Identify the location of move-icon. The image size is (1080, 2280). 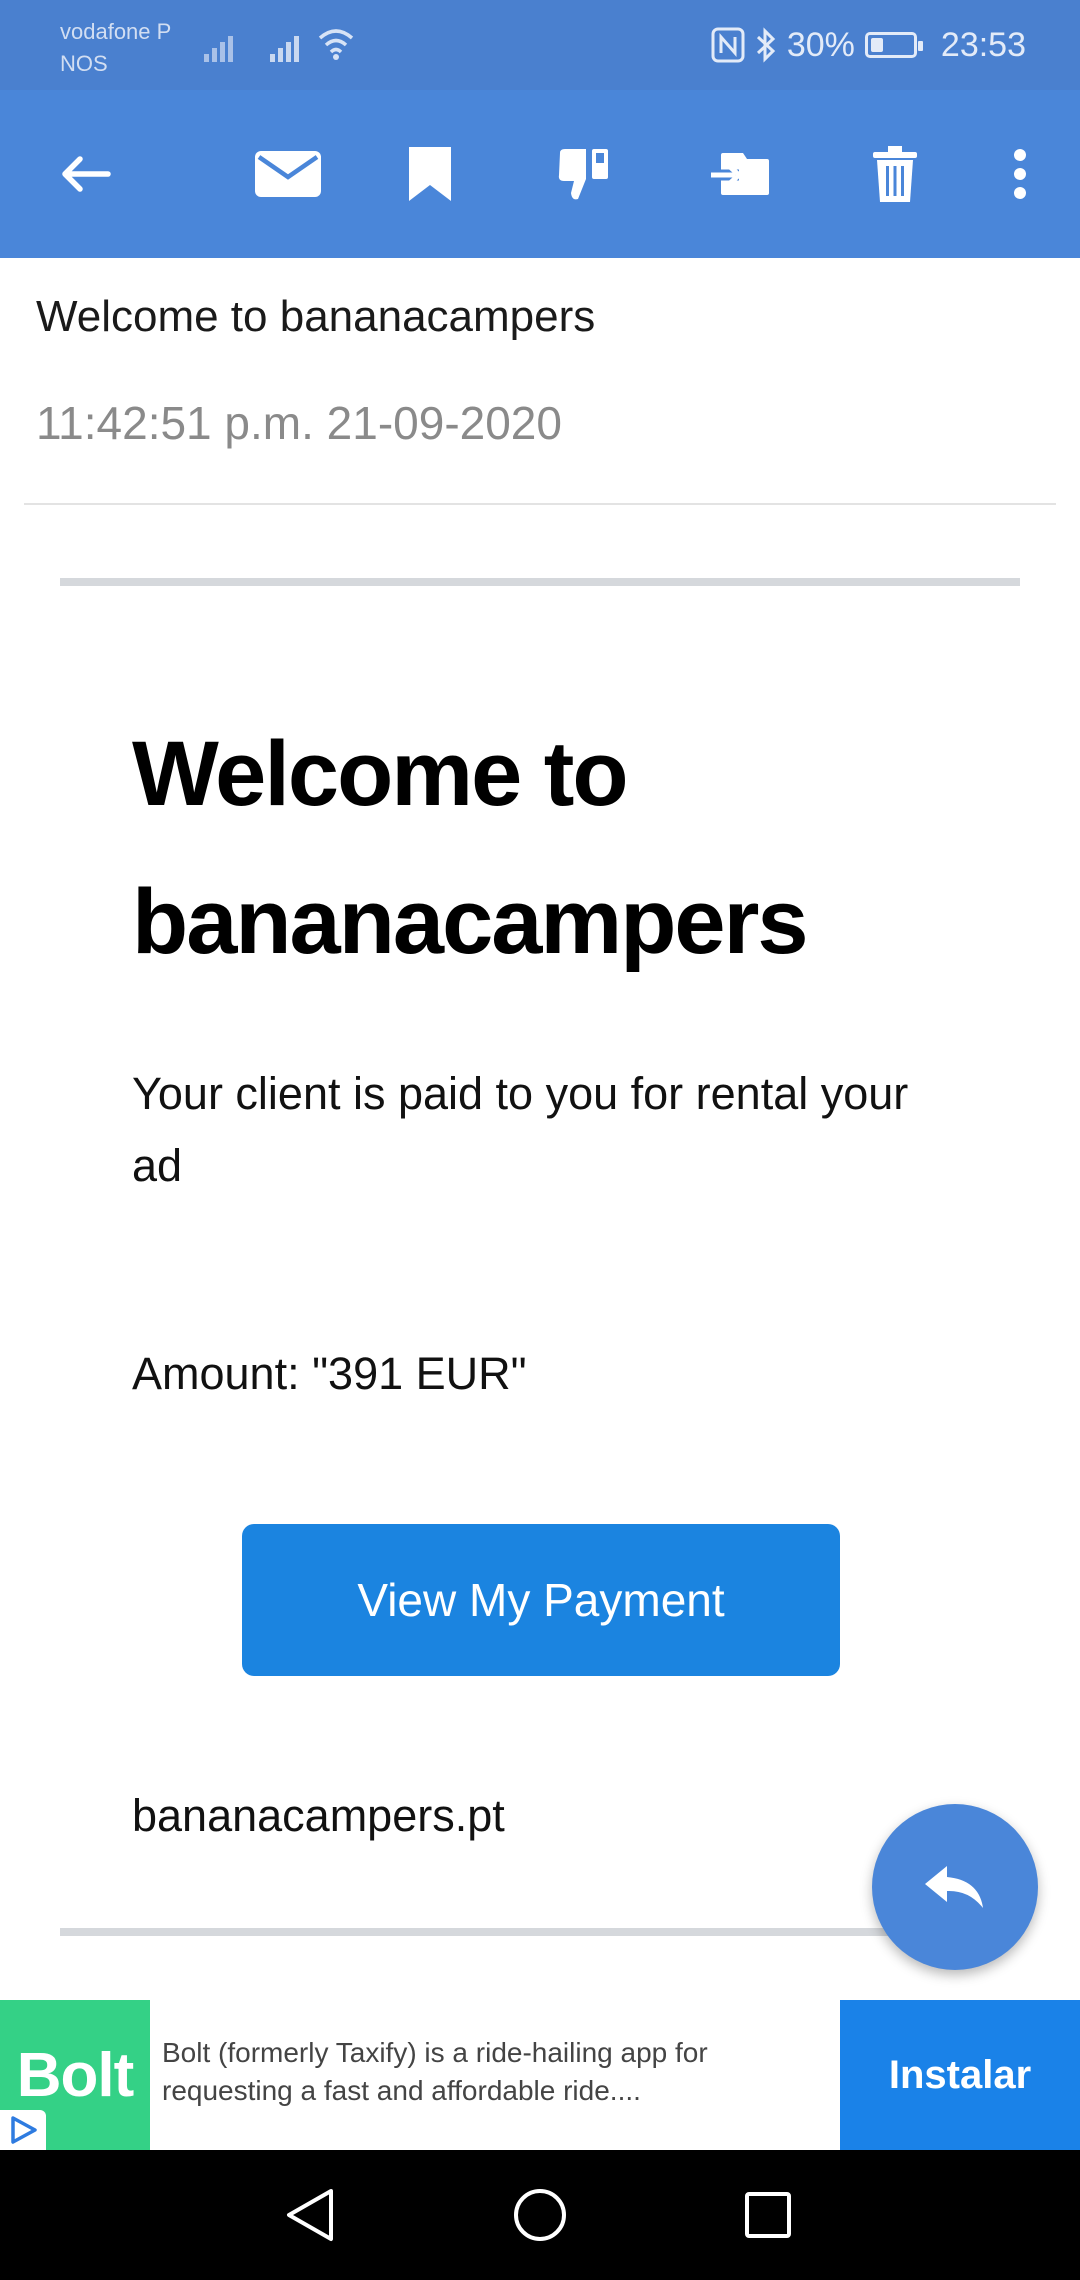
(740, 174).